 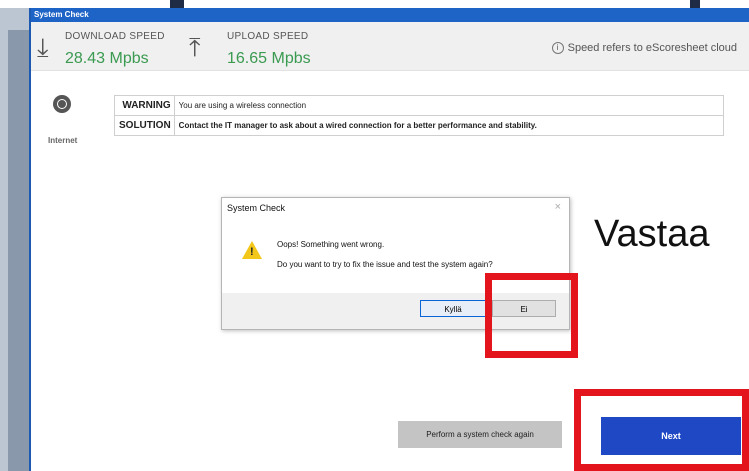 I want to click on internet-label: Internet, so click(x=63, y=140).